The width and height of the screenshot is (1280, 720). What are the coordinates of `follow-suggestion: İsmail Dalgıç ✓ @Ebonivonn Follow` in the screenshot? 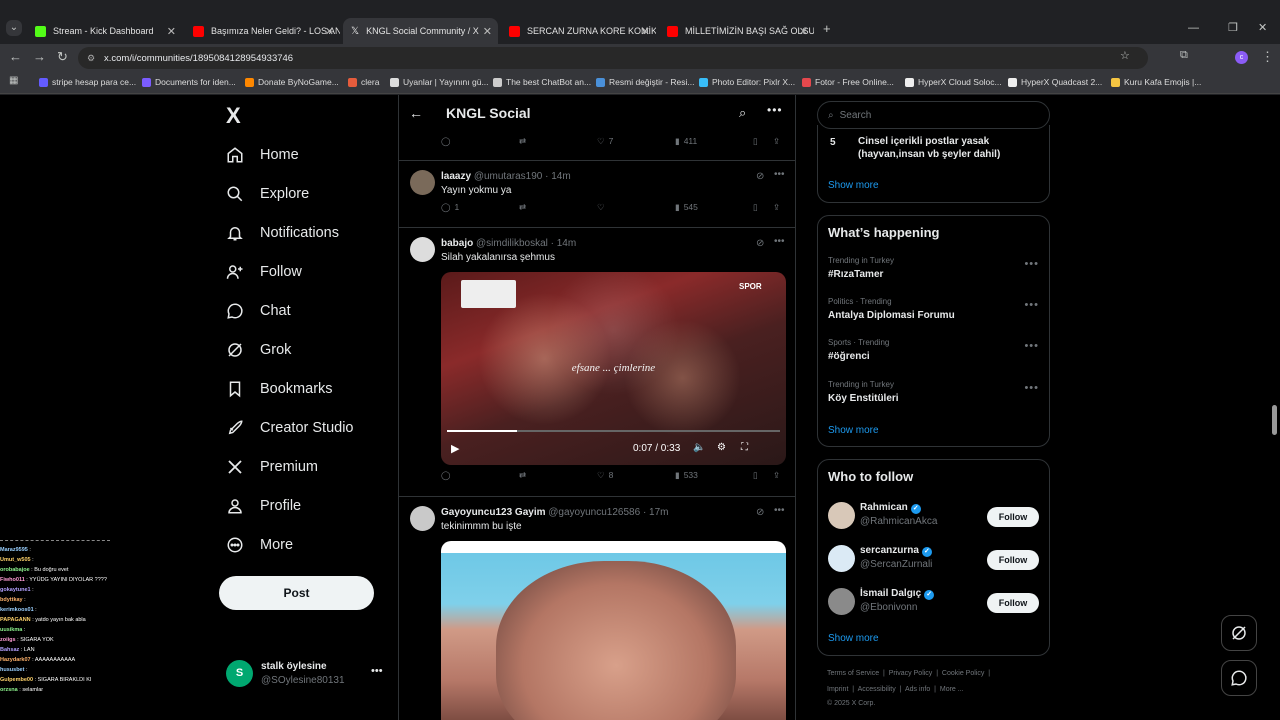 It's located at (933, 603).